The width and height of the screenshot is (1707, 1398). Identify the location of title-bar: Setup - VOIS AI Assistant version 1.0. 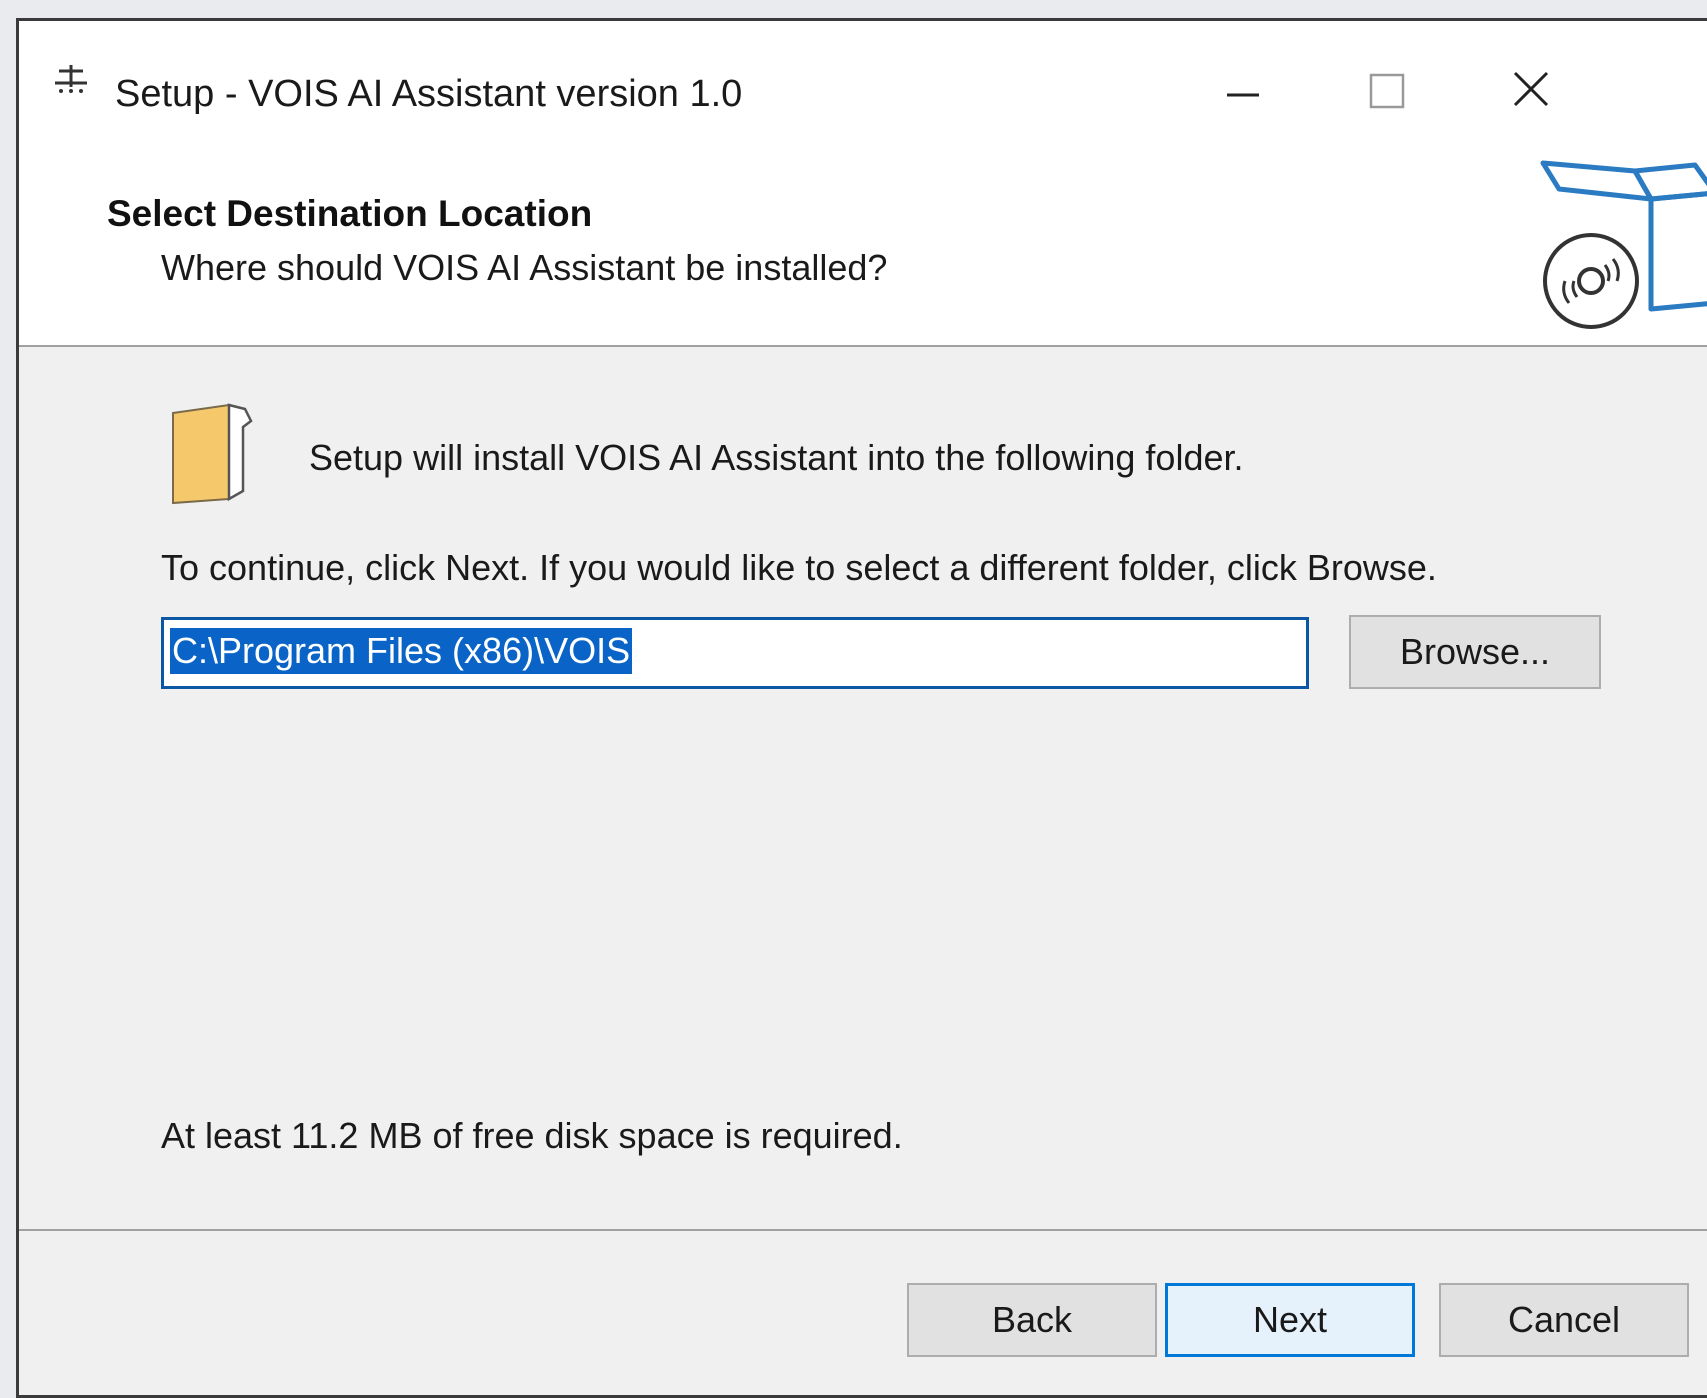
(863, 77).